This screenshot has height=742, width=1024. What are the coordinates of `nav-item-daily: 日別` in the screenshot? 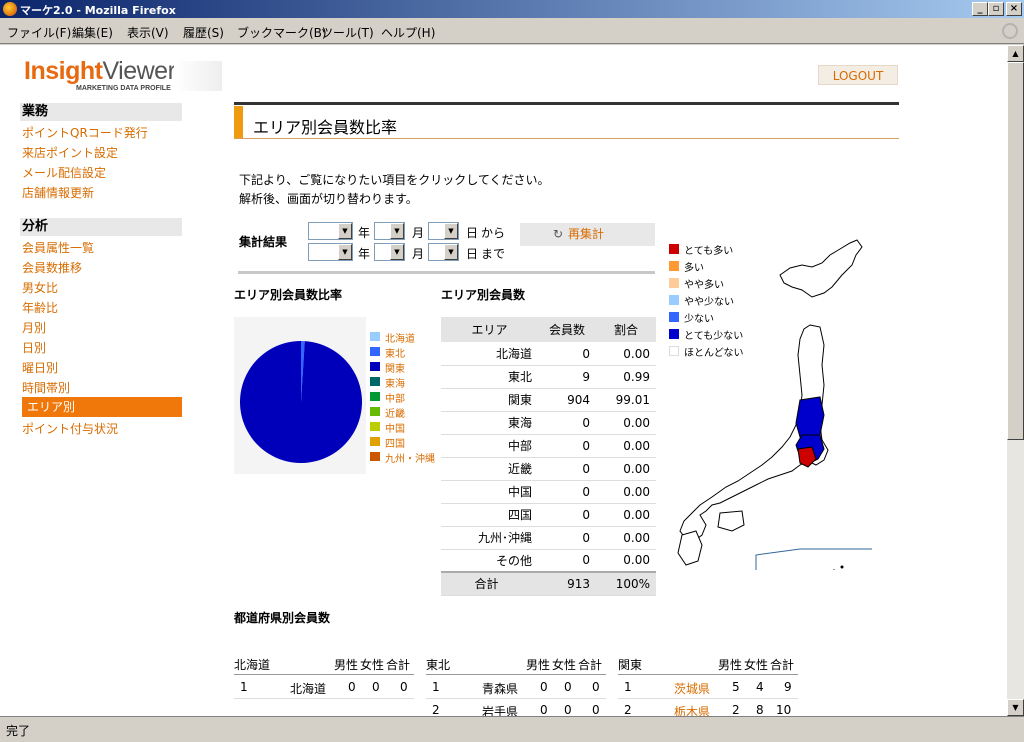 It's located at (34, 347).